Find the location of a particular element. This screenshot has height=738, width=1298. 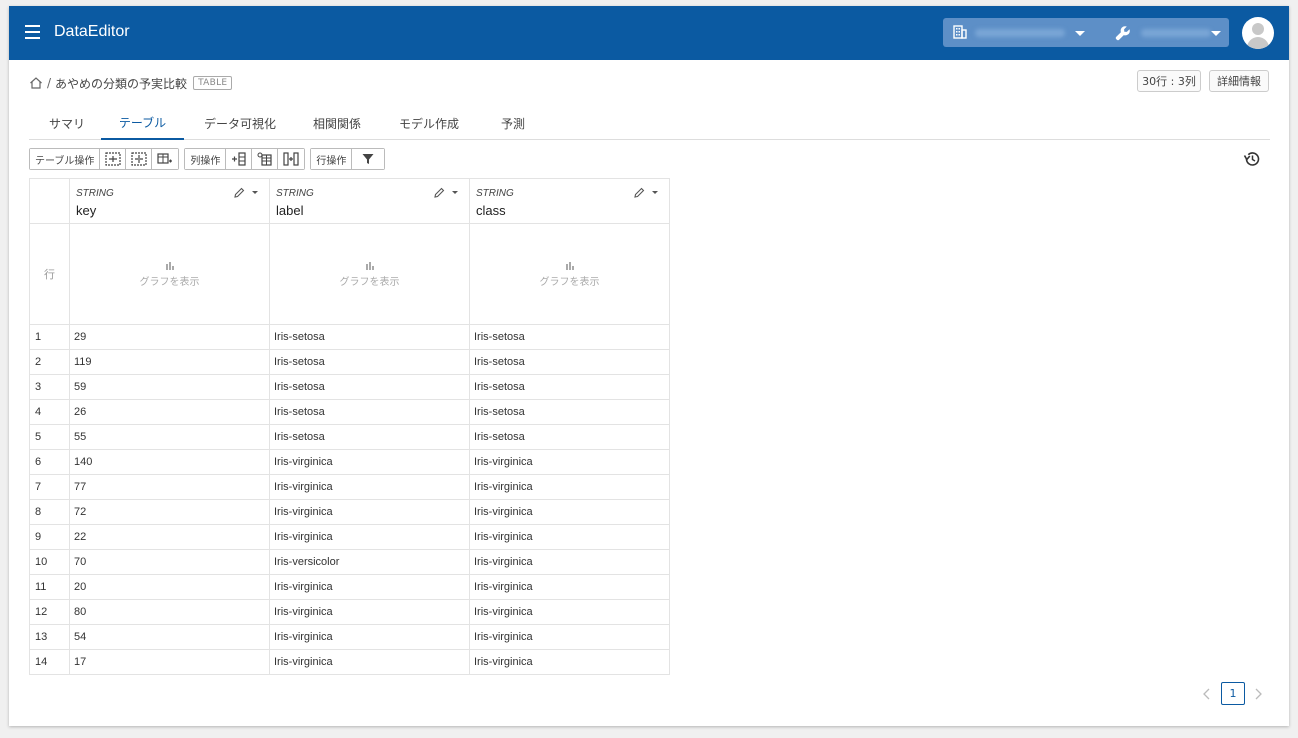

table-row: 9 22 Iris-virginica Iris-virginica is located at coordinates (349, 537).